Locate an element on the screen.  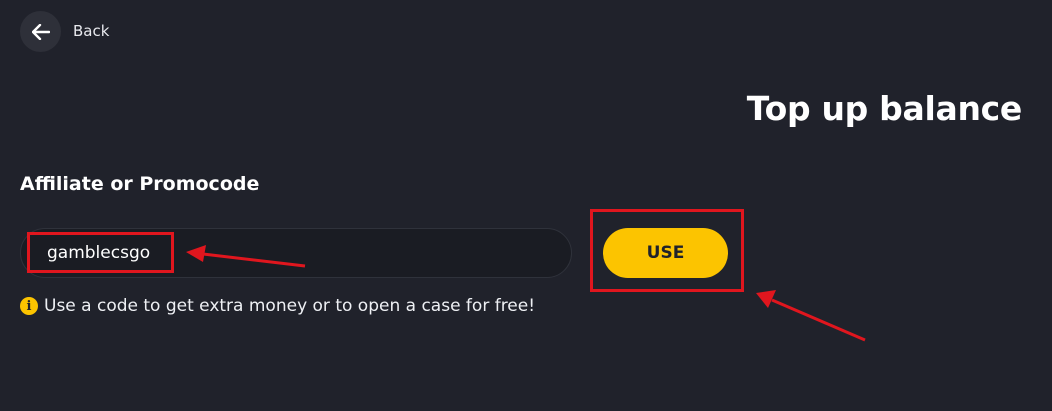
arrow-to-use-button is located at coordinates (811, 316).